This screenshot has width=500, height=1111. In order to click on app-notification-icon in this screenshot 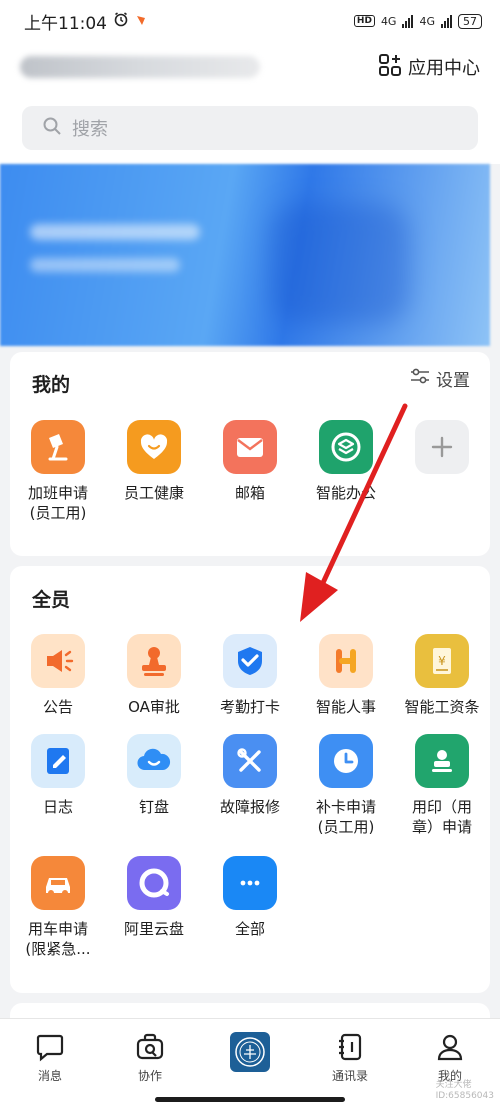, I will do `click(141, 21)`.